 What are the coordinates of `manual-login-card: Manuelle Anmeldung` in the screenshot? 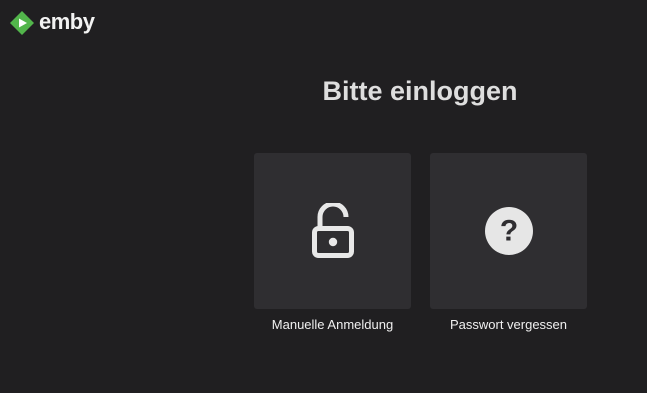 It's located at (332, 243).